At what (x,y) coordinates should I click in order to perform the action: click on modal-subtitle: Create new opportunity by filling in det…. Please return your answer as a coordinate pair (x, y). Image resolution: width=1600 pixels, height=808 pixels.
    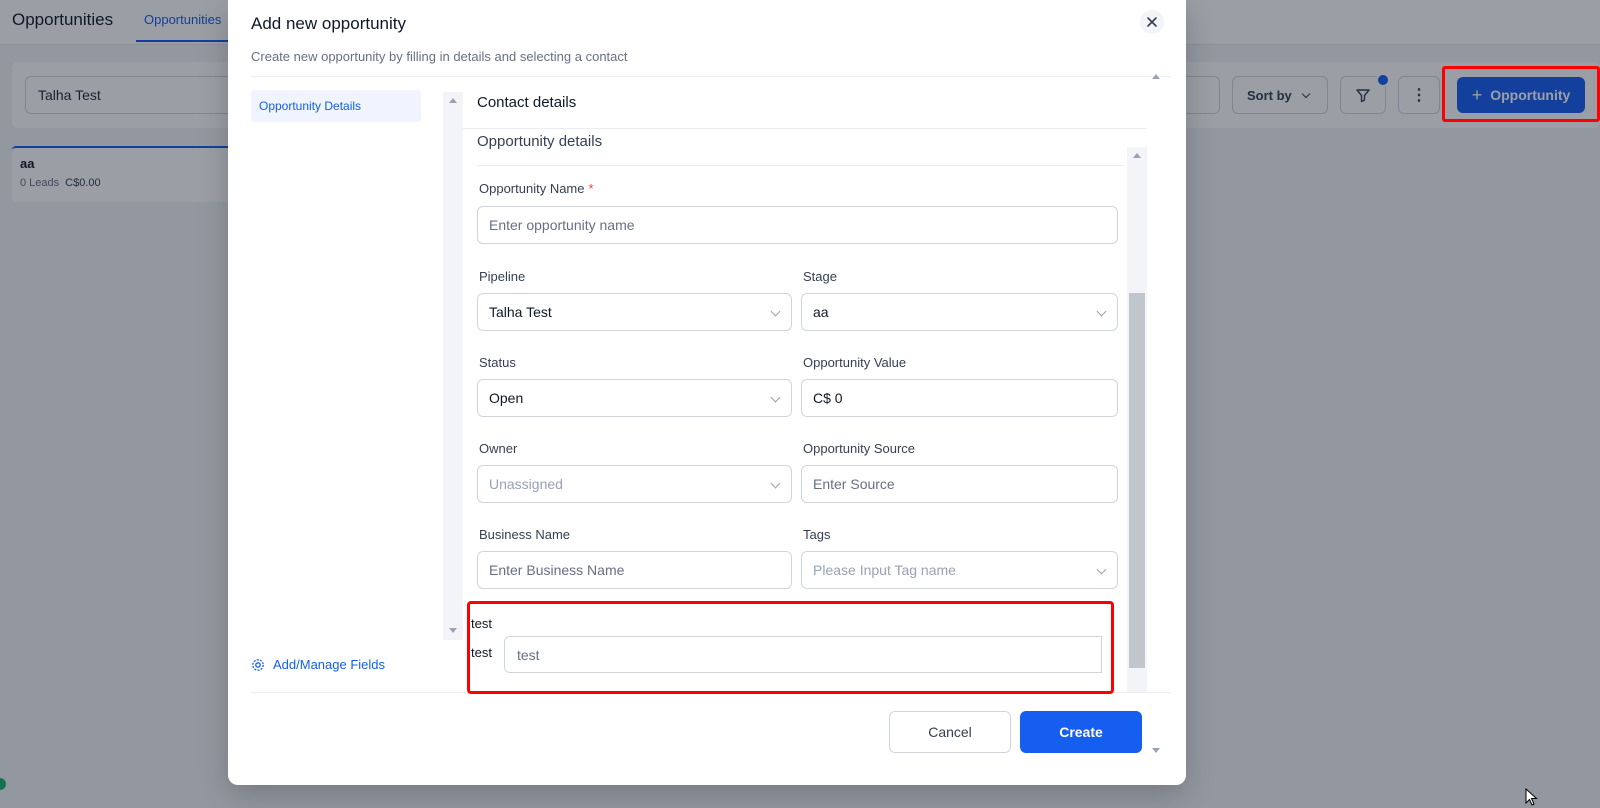
    Looking at the image, I should click on (439, 56).